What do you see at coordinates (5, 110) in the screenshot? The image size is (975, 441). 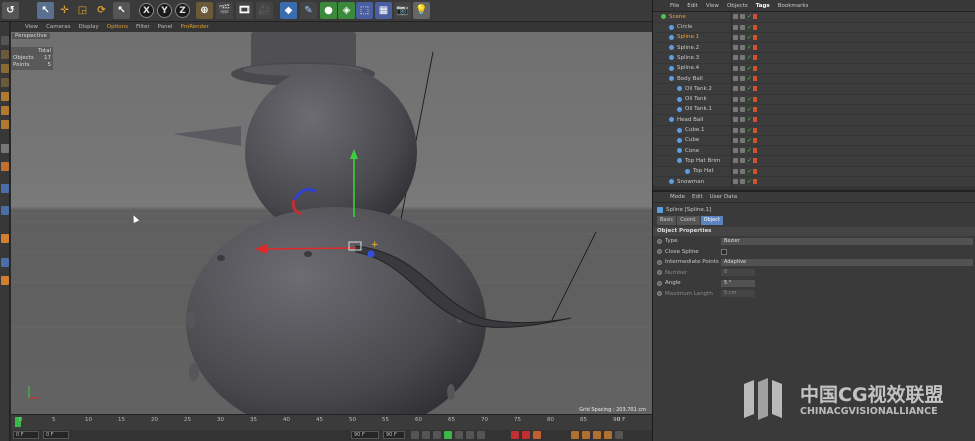 I see `edges-mode-icon` at bounding box center [5, 110].